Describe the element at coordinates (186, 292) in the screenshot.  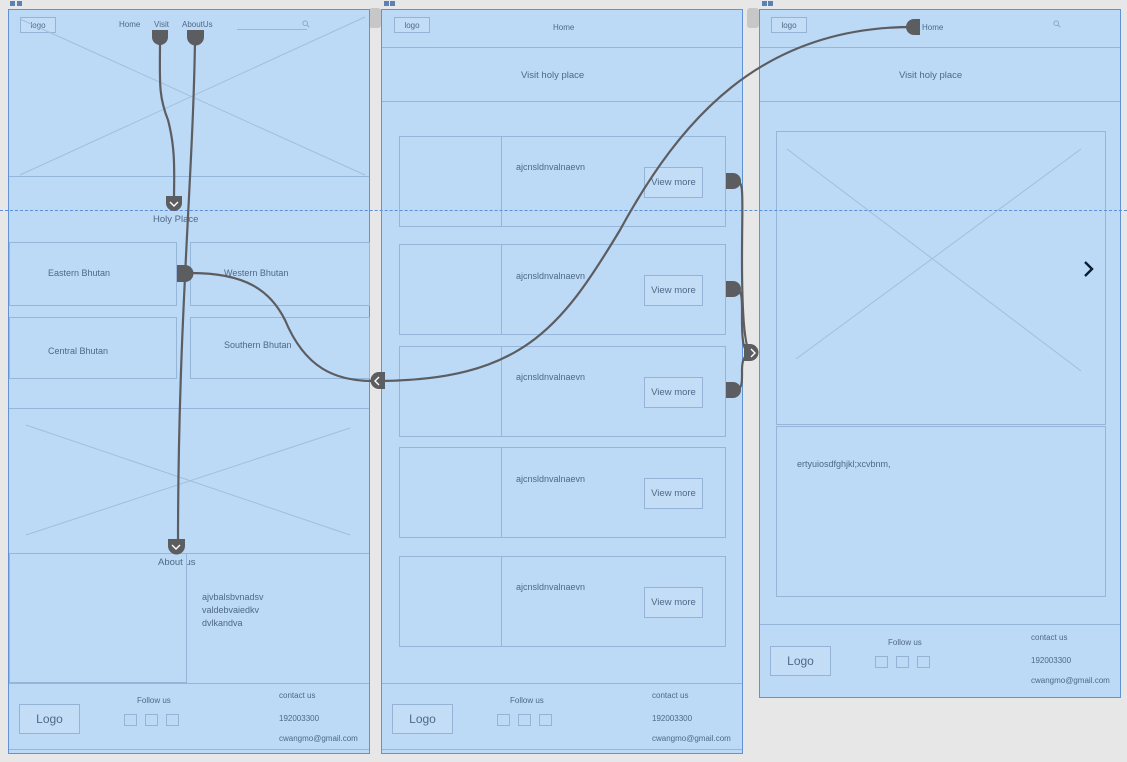
I see `link-about-to-about-section` at that location.